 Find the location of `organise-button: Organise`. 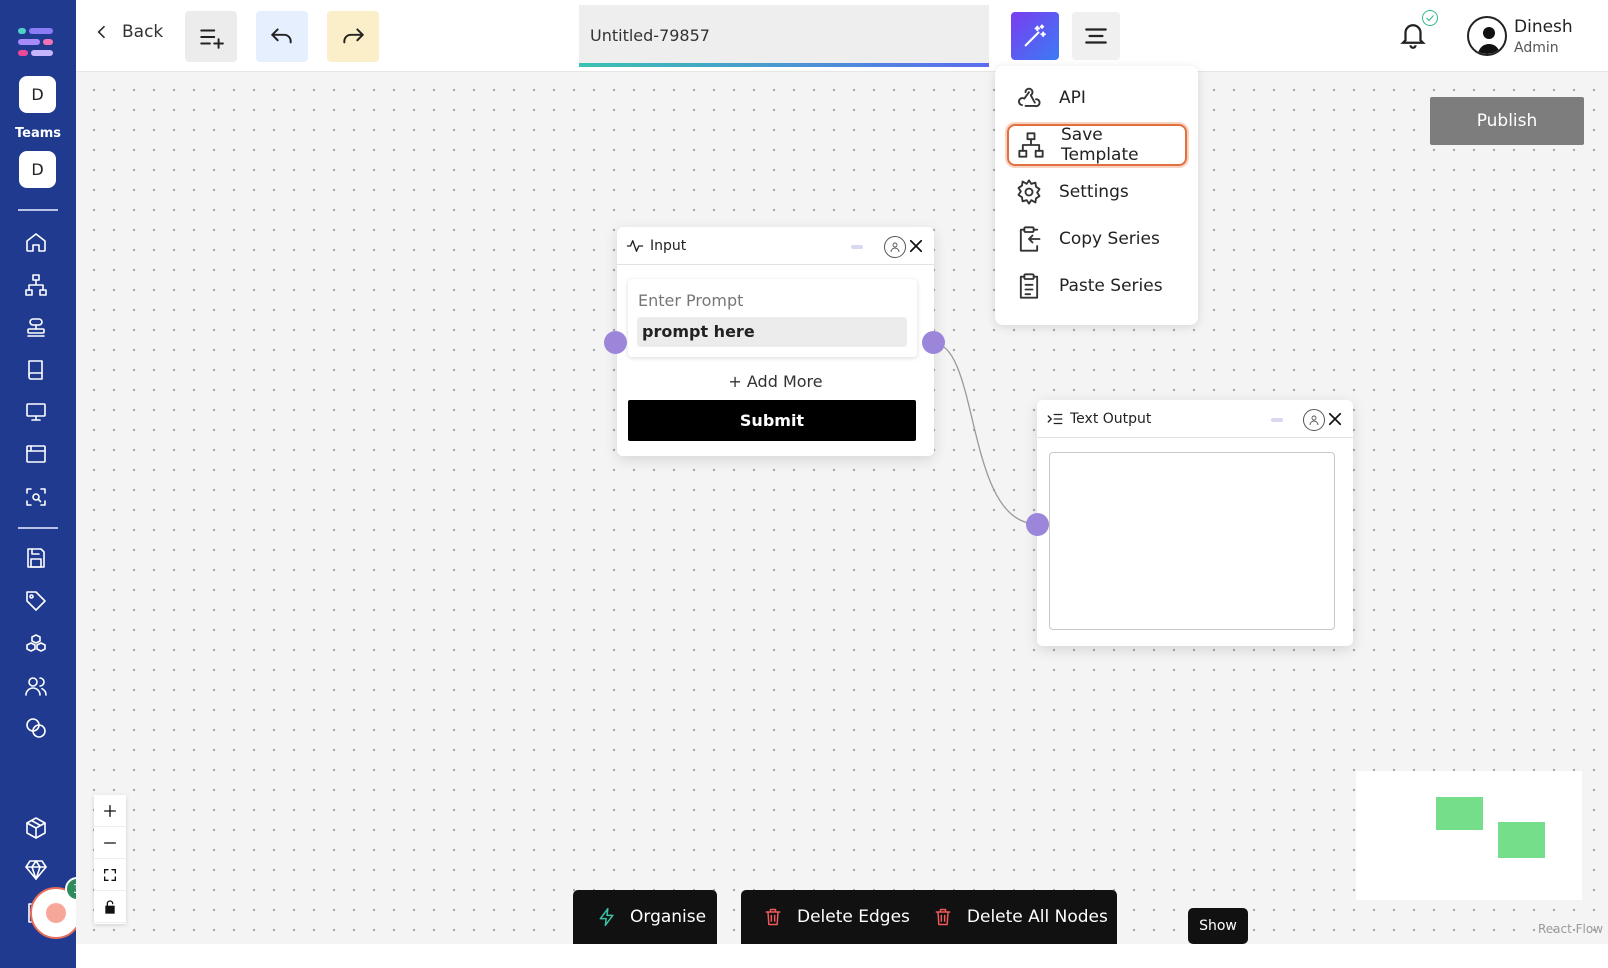

organise-button: Organise is located at coordinates (645, 917).